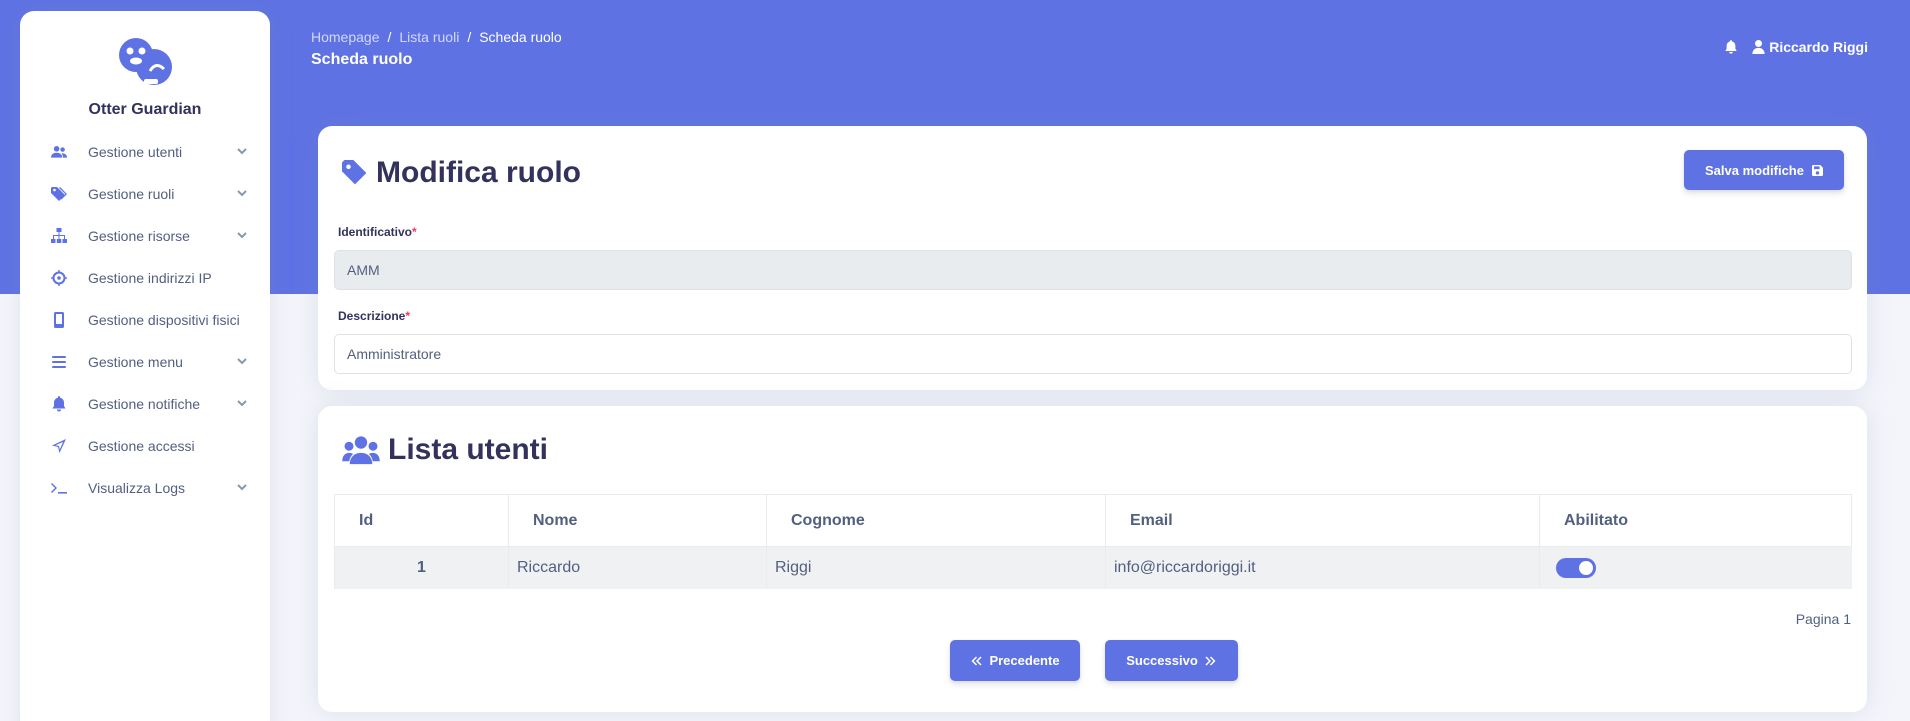 This screenshot has height=721, width=1910. Describe the element at coordinates (145, 109) in the screenshot. I see `app-name: Otter Guardian` at that location.